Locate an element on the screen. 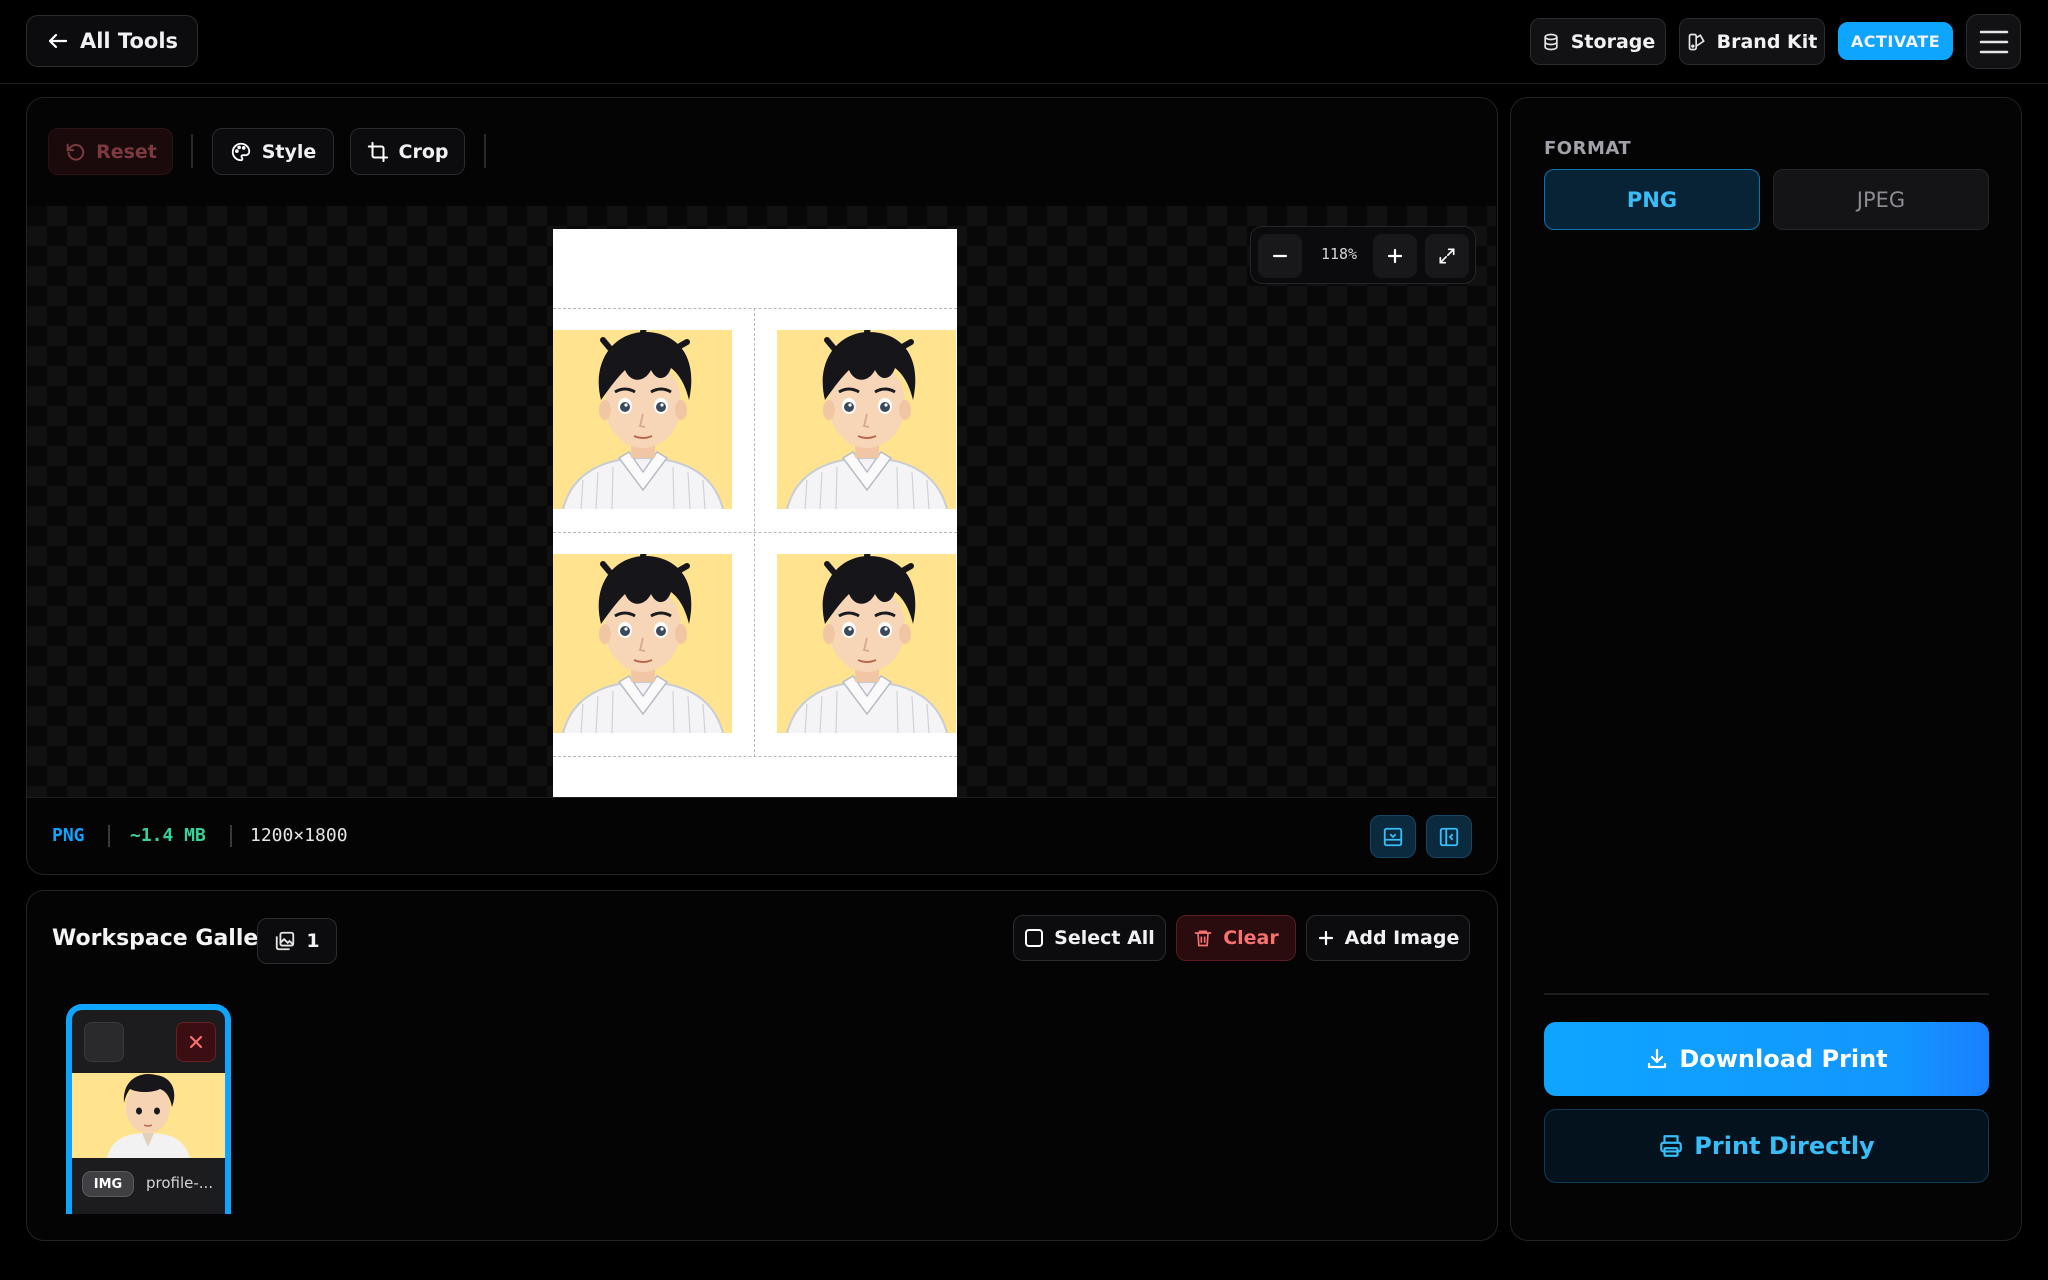  all-tools-label: All Tools is located at coordinates (129, 41).